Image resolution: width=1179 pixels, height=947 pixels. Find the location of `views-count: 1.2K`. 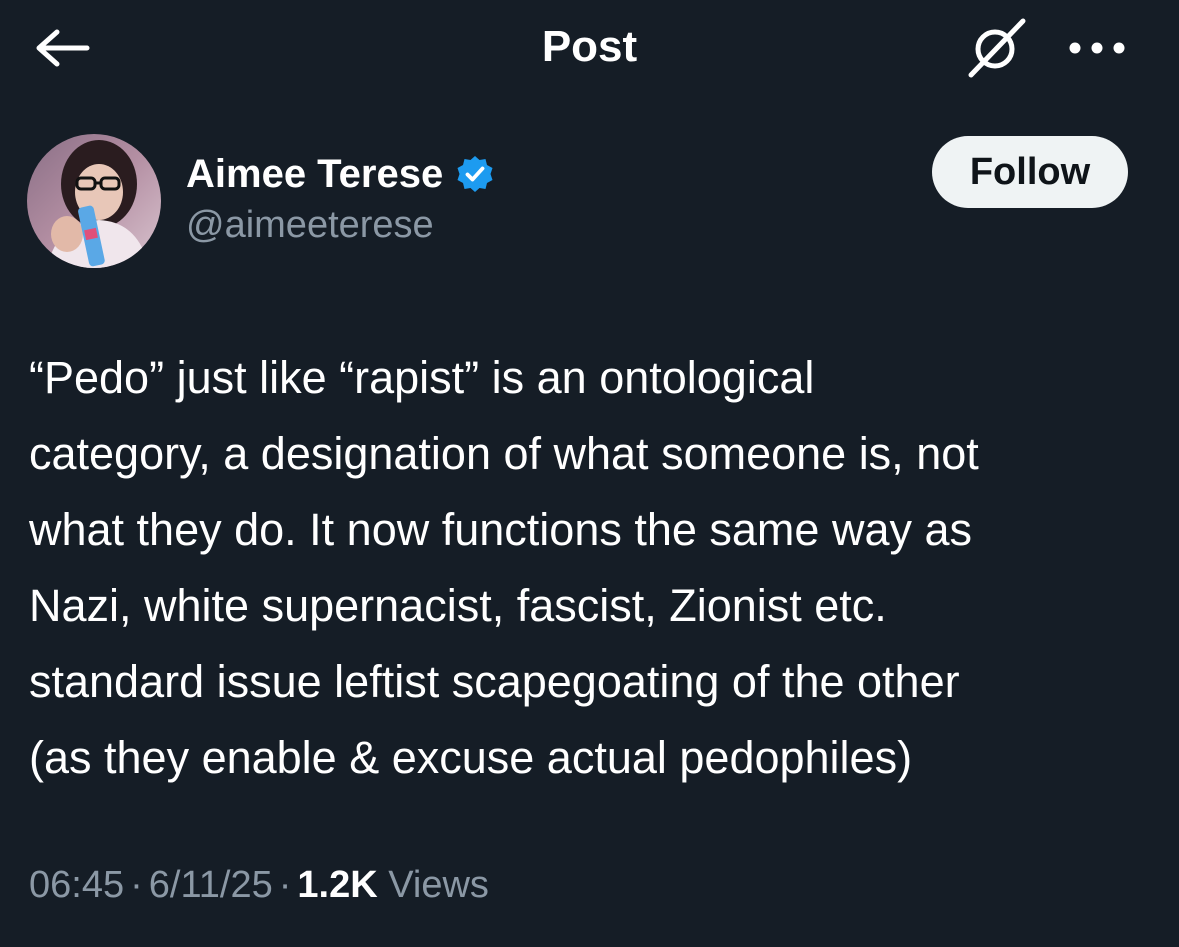

views-count: 1.2K is located at coordinates (337, 885).